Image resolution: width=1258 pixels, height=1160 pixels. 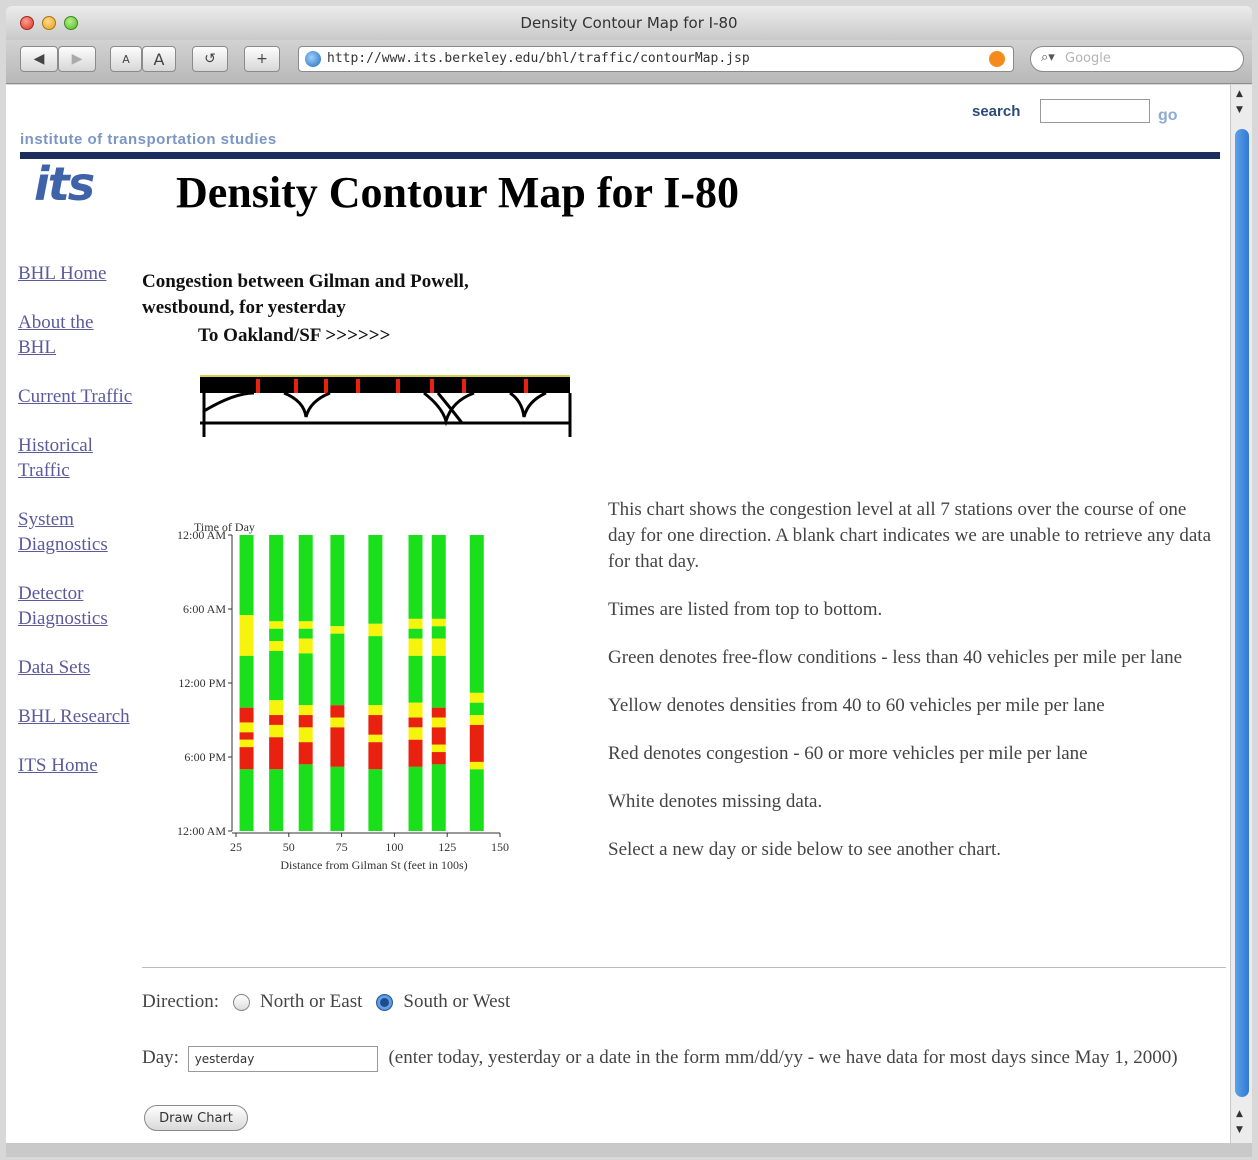 What do you see at coordinates (75, 396) in the screenshot?
I see `nav-link-current-traffic: Current Traffic` at bounding box center [75, 396].